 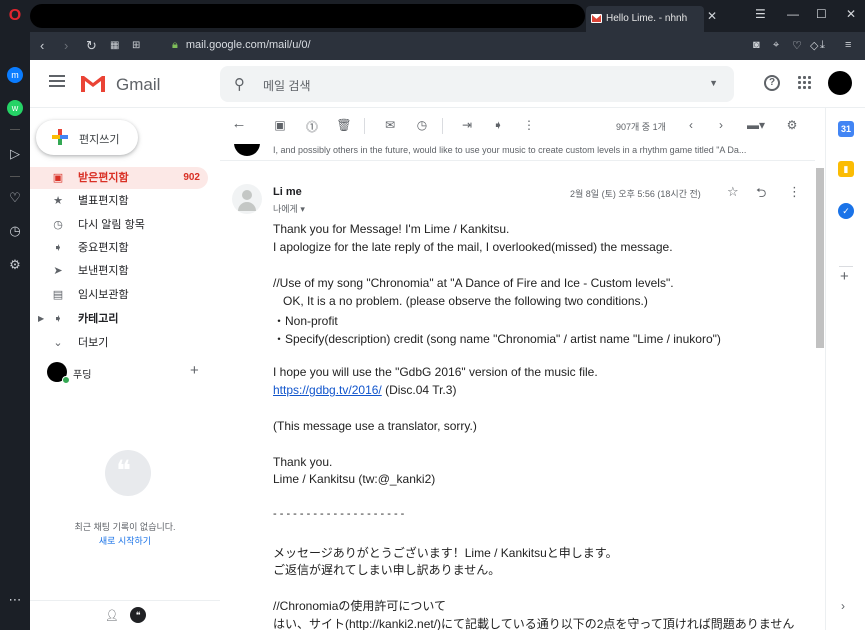 What do you see at coordinates (15, 154) in the screenshot?
I see `flow-icon: ▷` at bounding box center [15, 154].